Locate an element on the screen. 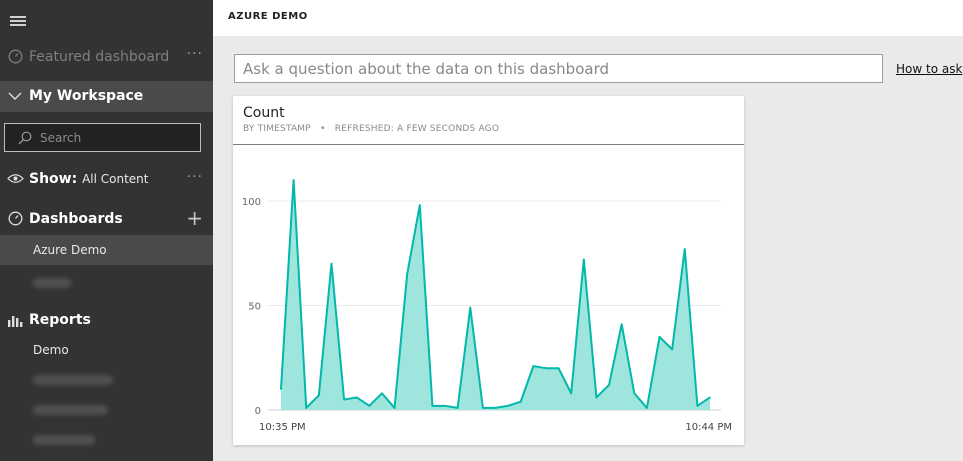  my-workspace-item: My Workspace is located at coordinates (106, 96).